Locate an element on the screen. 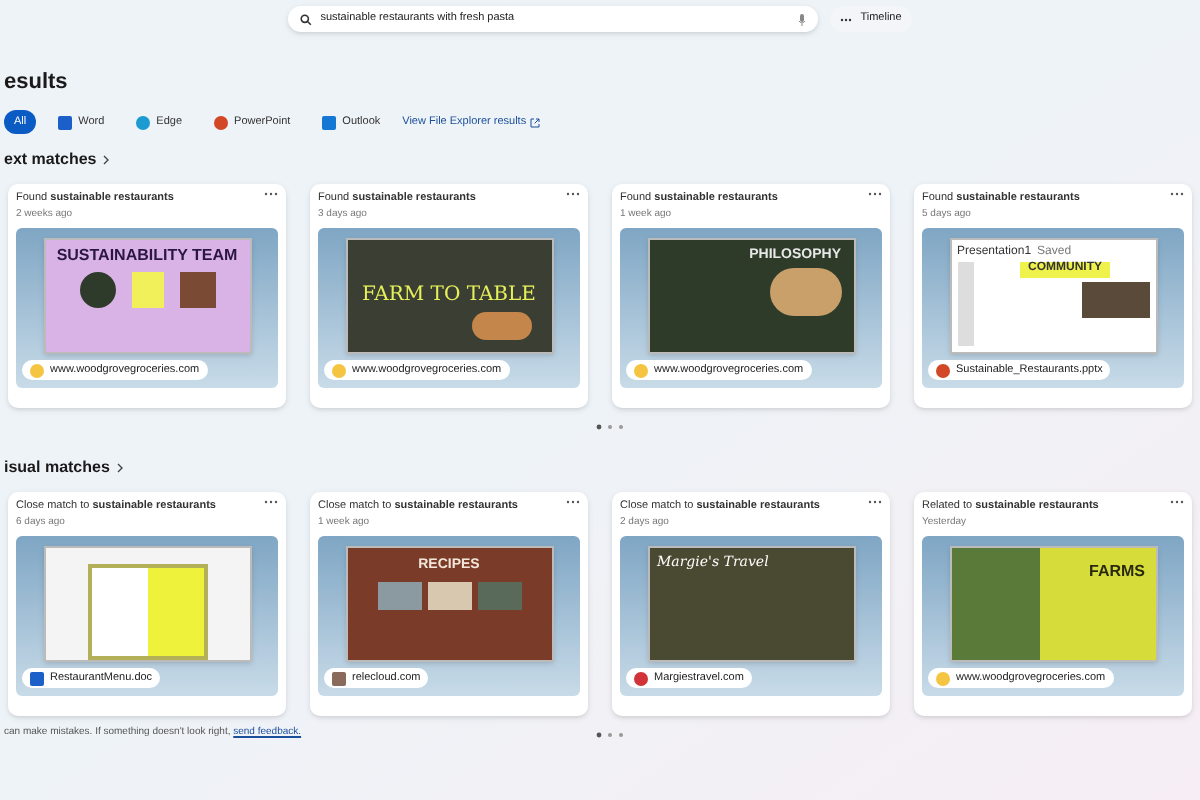 The width and height of the screenshot is (1200, 800). outlook-app-icon is located at coordinates (329, 122).